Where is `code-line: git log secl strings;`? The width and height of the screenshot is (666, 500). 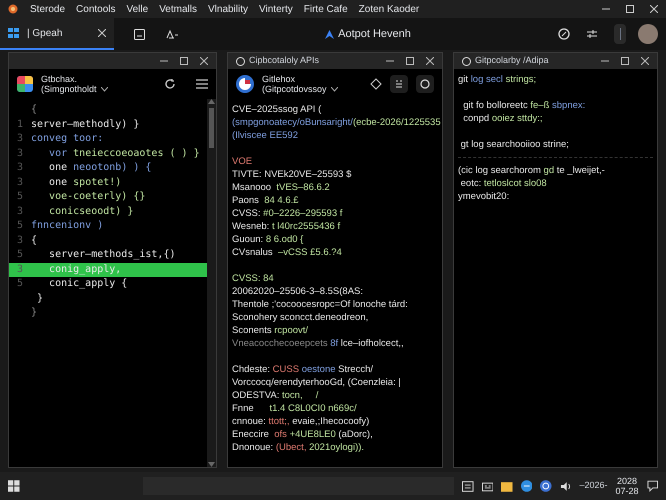
code-line: git log secl strings; is located at coordinates (497, 79).